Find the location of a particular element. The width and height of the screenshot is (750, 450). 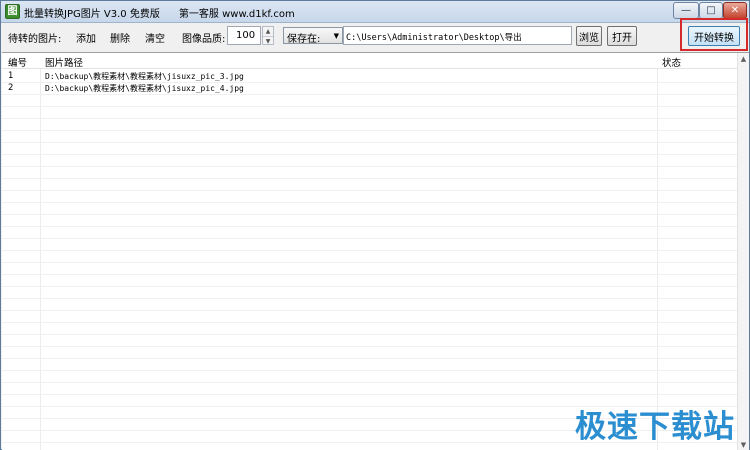

save-location-select: 保存在: ▼ is located at coordinates (313, 36).